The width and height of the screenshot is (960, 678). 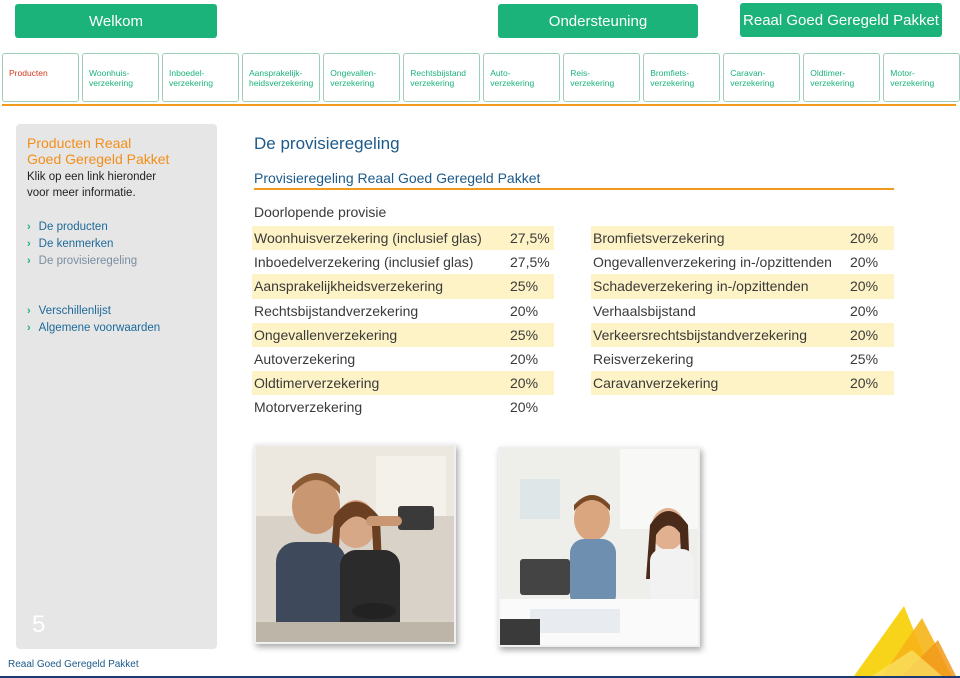 What do you see at coordinates (73, 227) in the screenshot?
I see `sidebar-link-label: De producten` at bounding box center [73, 227].